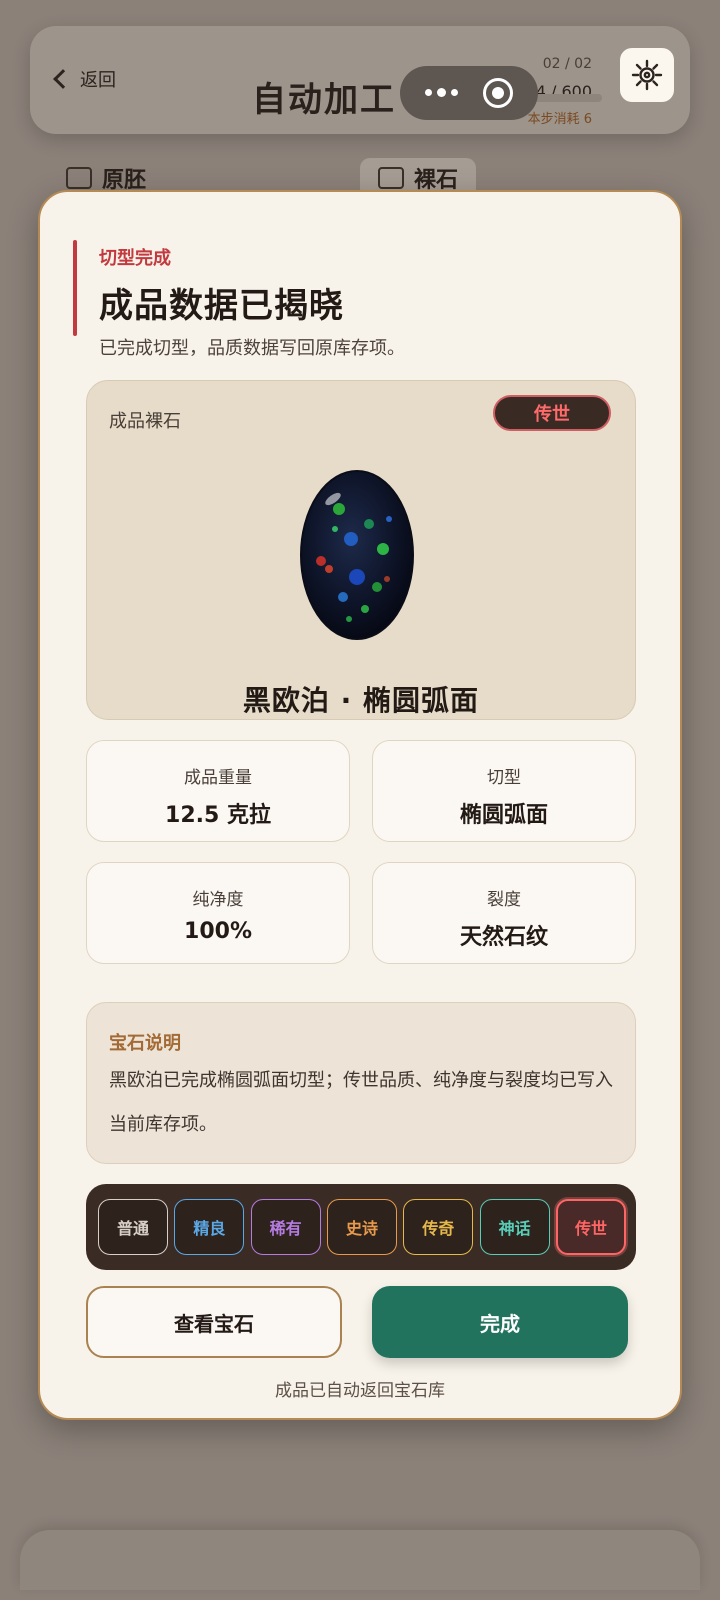 Image resolution: width=720 pixels, height=1600 pixels. Describe the element at coordinates (514, 1227) in the screenshot. I see `tier-chip: 神话` at that location.